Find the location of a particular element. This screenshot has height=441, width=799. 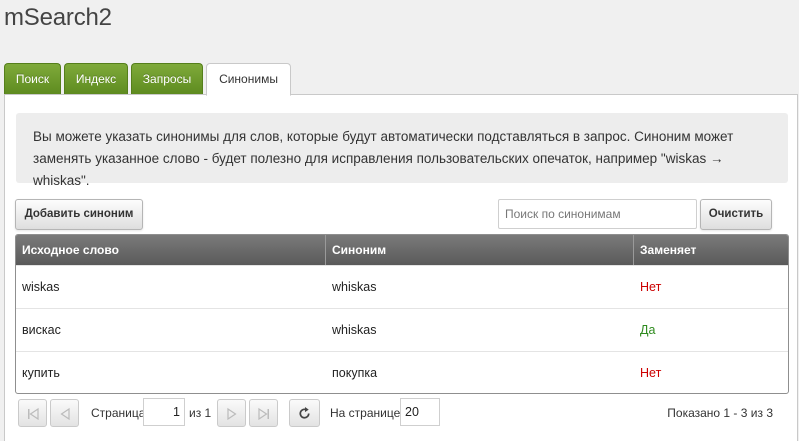

first-page-icon is located at coordinates (33, 414).